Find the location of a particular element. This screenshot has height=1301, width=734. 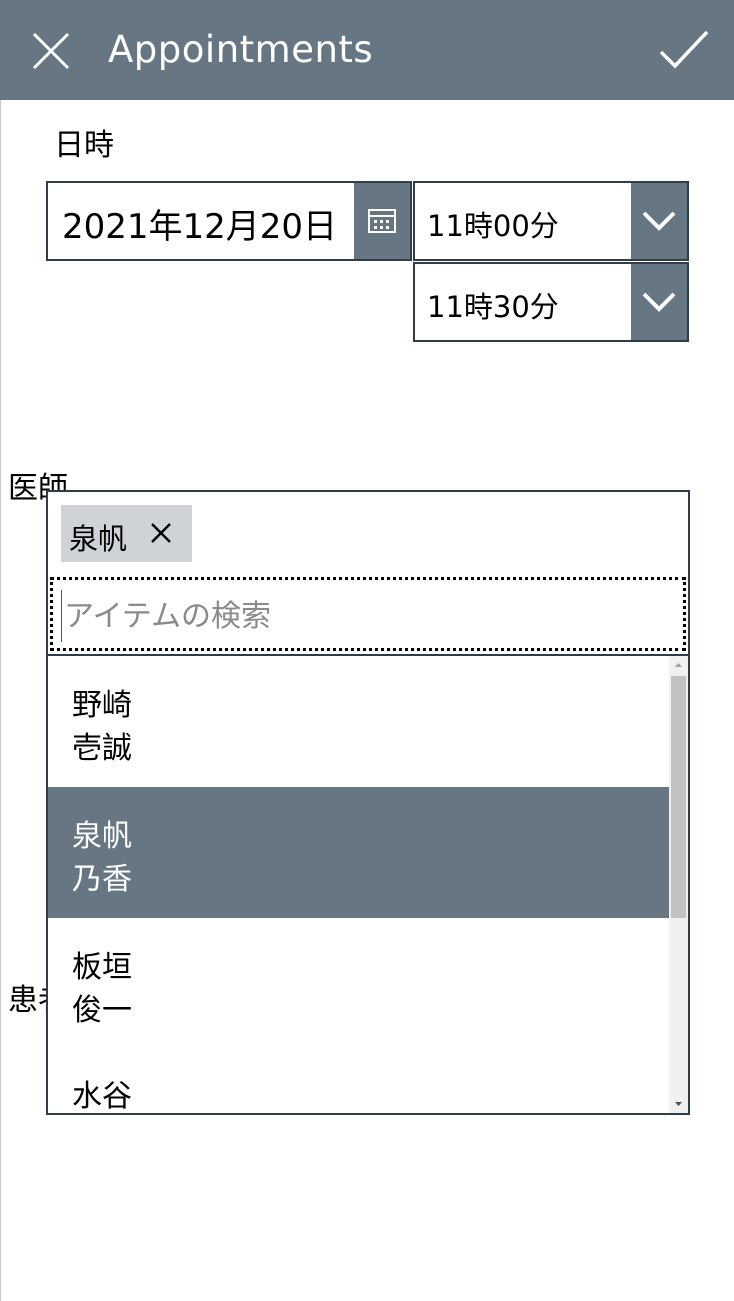

caret-up-icon is located at coordinates (678, 665).